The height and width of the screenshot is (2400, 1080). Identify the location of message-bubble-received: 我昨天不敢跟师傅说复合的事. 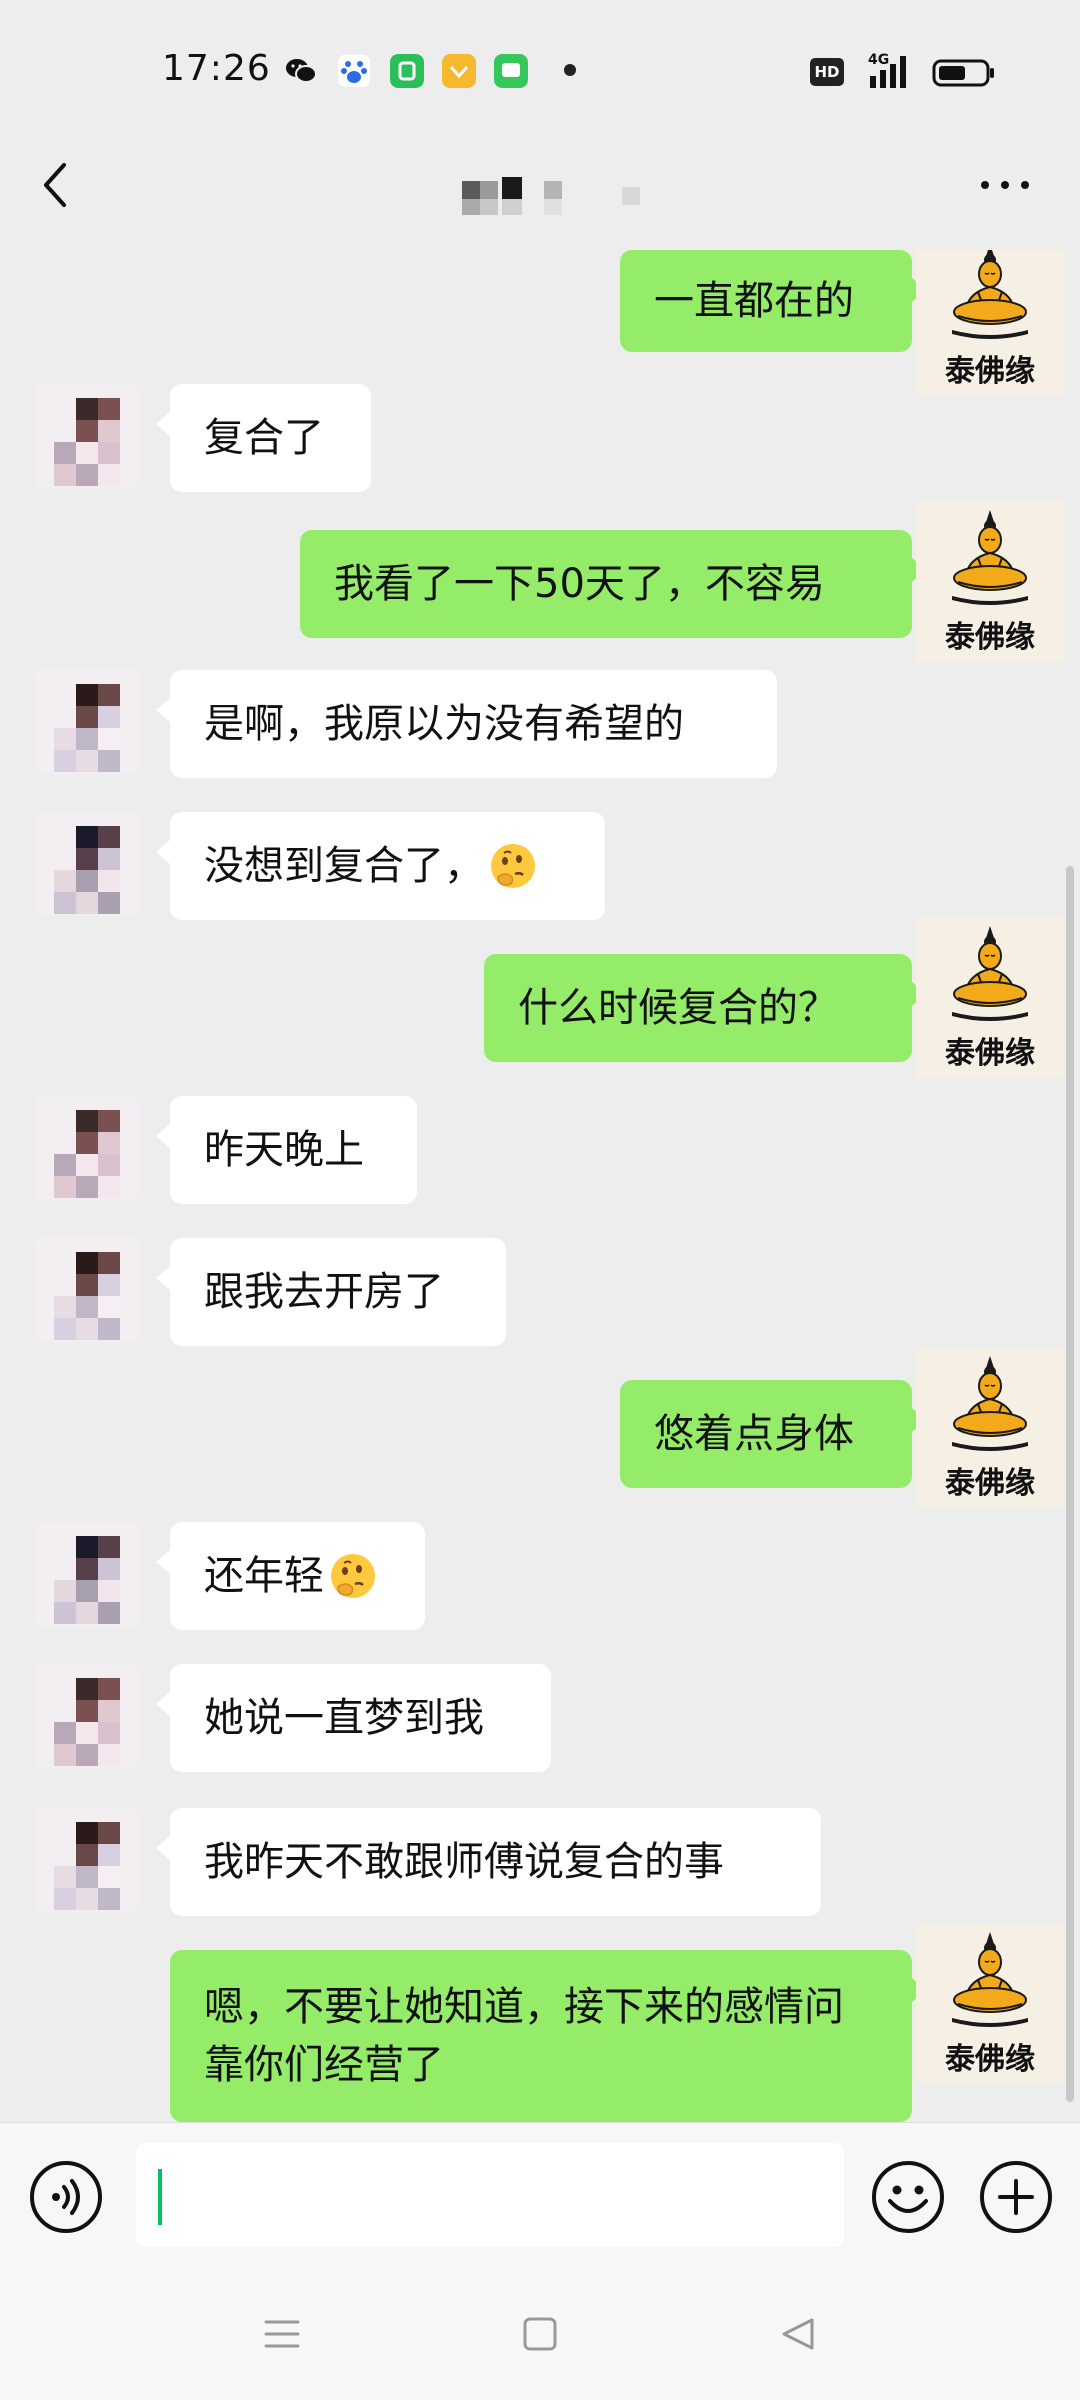
(488, 1862).